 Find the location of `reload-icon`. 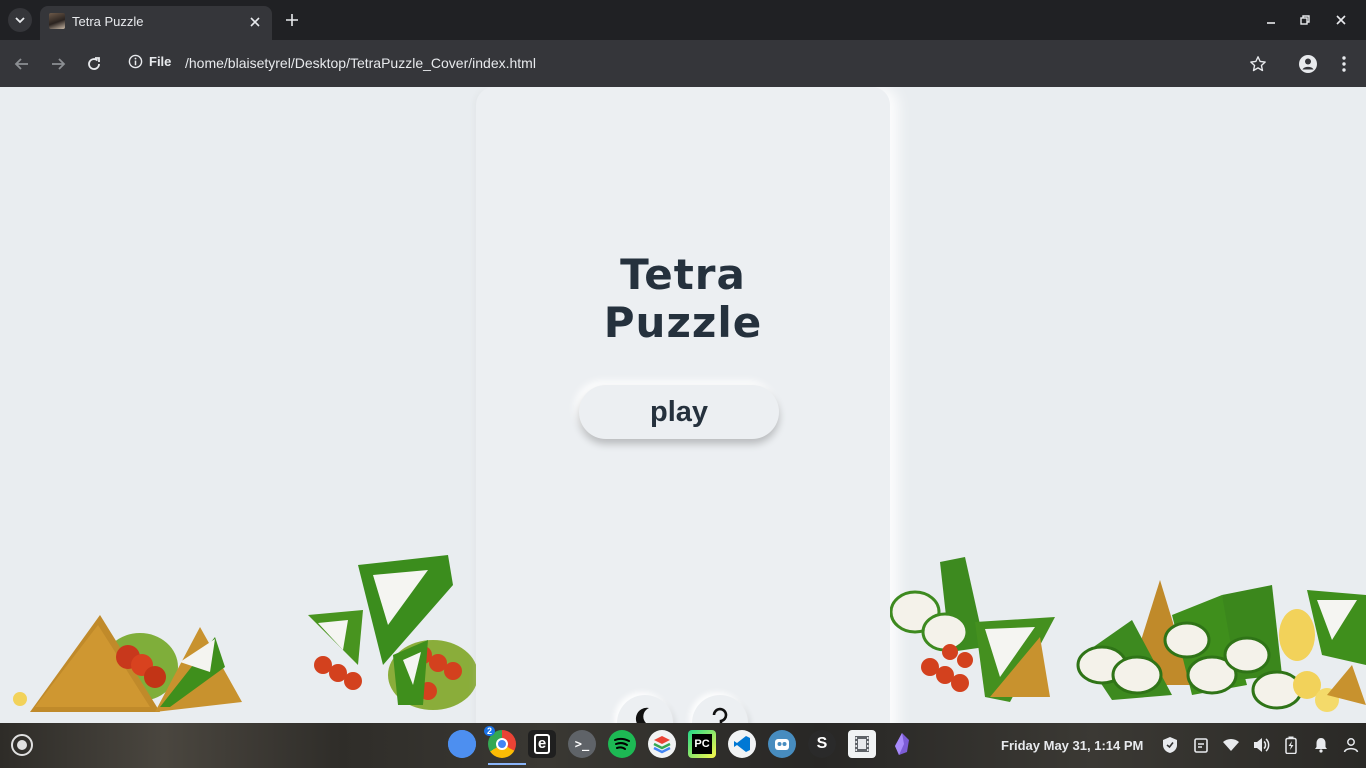

reload-icon is located at coordinates (94, 63).